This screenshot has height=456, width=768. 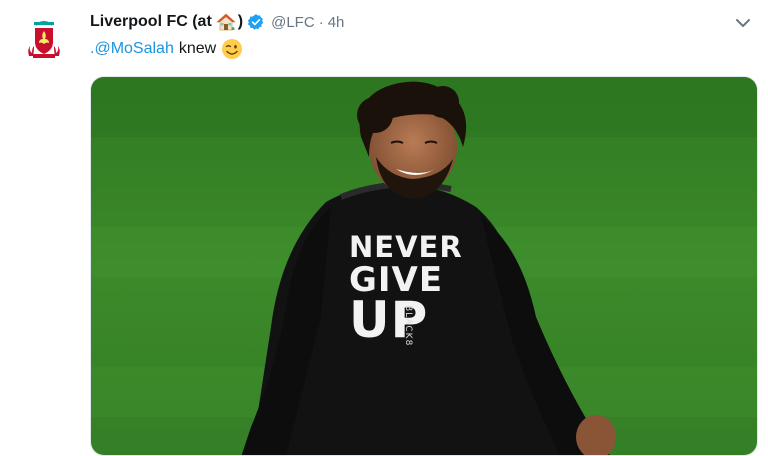 What do you see at coordinates (293, 22) in the screenshot?
I see `author-handle: @LFC` at bounding box center [293, 22].